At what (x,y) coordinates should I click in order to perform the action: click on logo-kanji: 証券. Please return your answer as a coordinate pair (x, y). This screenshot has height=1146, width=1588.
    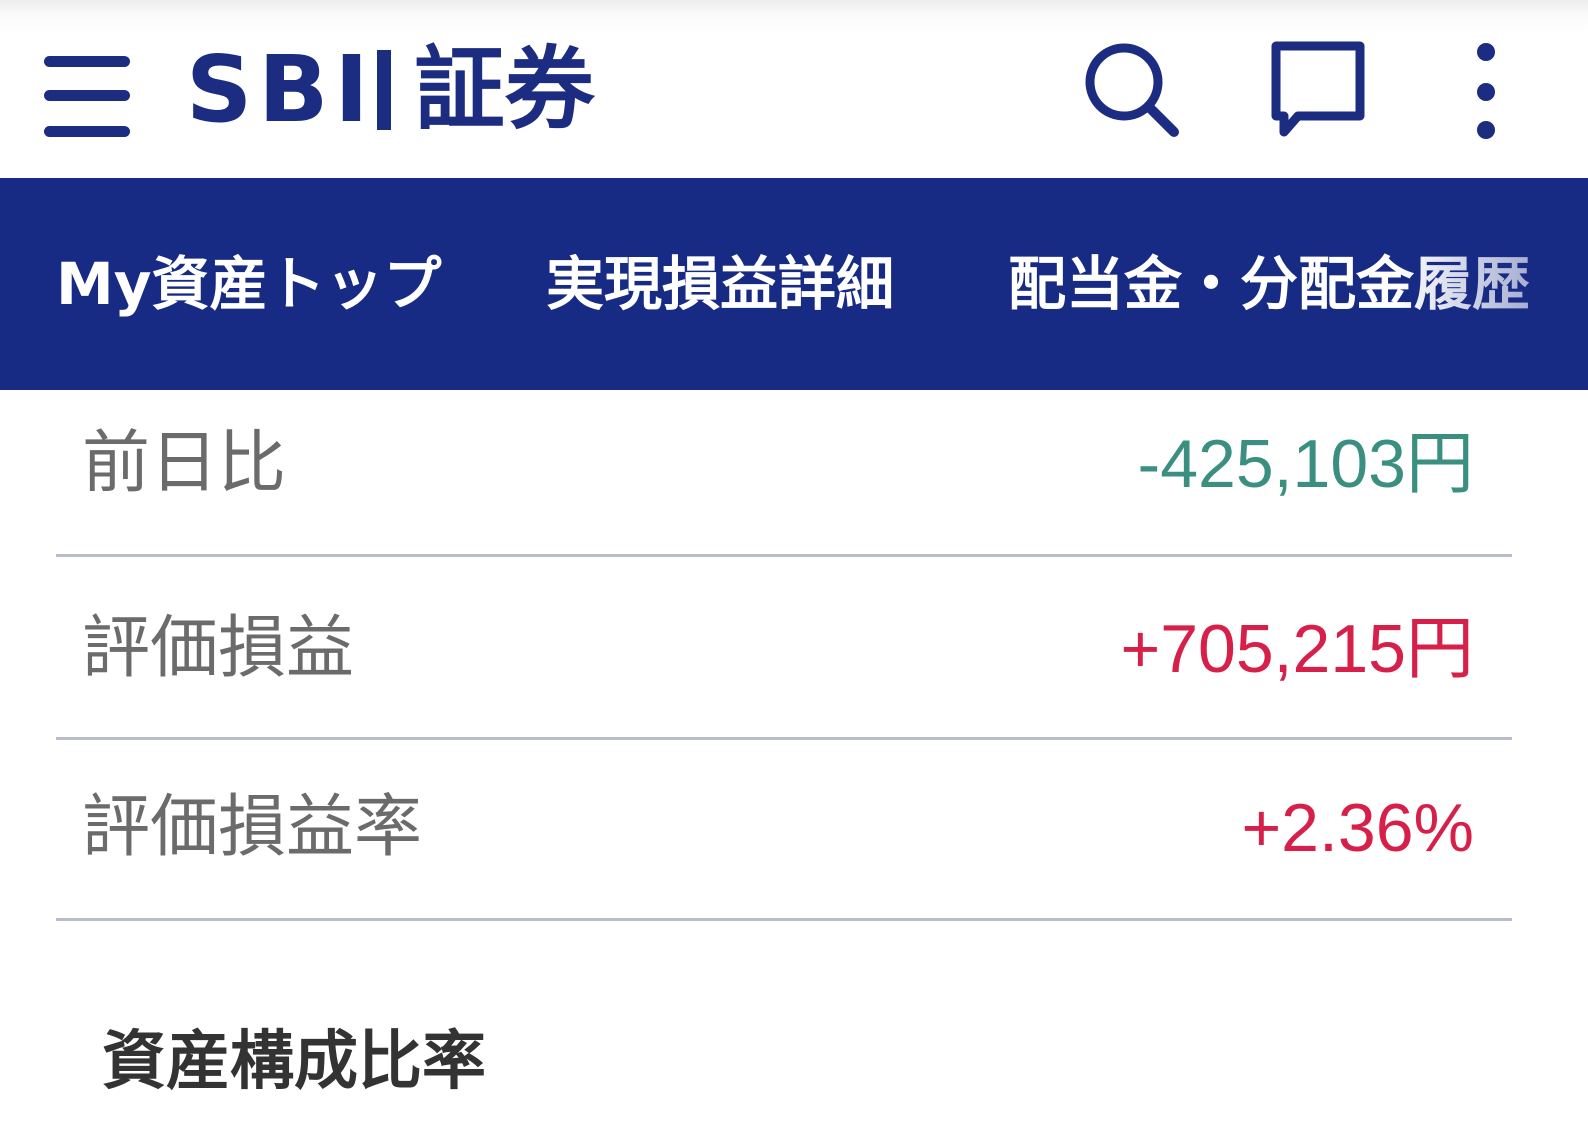
    Looking at the image, I should click on (504, 89).